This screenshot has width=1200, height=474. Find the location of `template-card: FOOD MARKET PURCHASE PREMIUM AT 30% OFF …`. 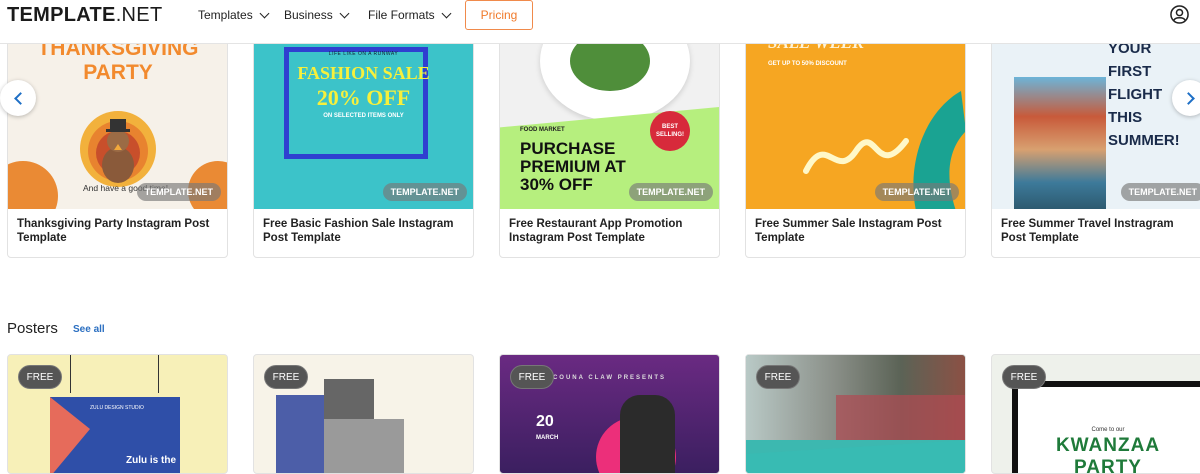

template-card: FOOD MARKET PURCHASE PREMIUM AT 30% OFF … is located at coordinates (609, 144).